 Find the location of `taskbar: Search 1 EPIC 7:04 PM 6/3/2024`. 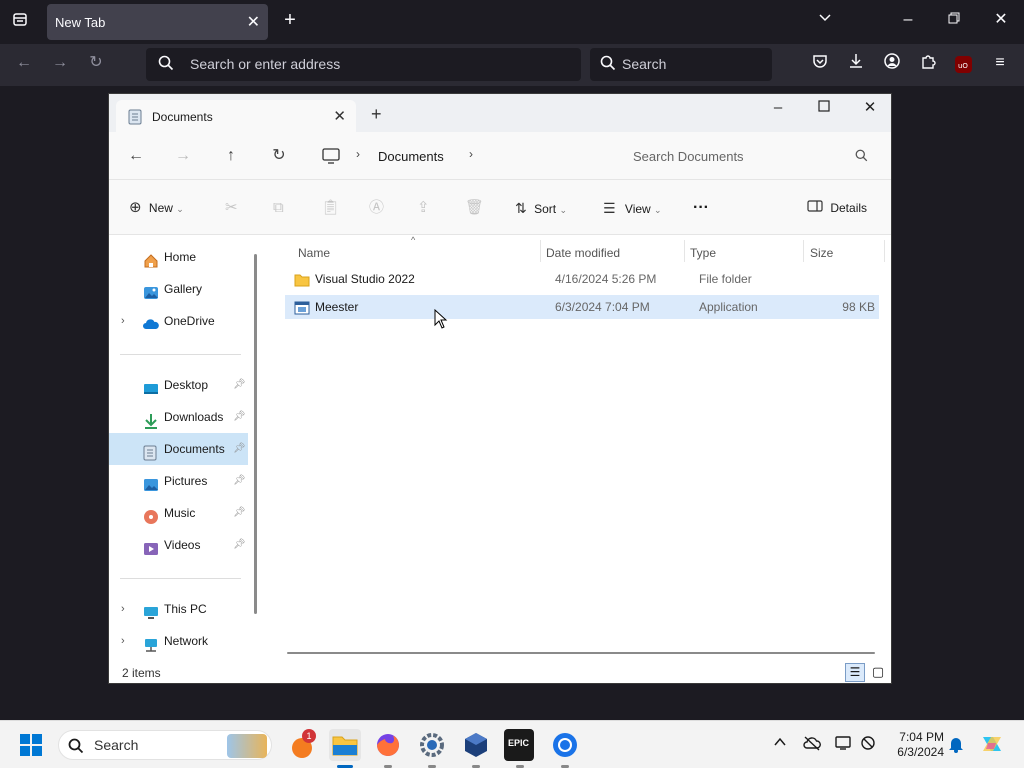

taskbar: Search 1 EPIC 7:04 PM 6/3/2024 is located at coordinates (512, 744).